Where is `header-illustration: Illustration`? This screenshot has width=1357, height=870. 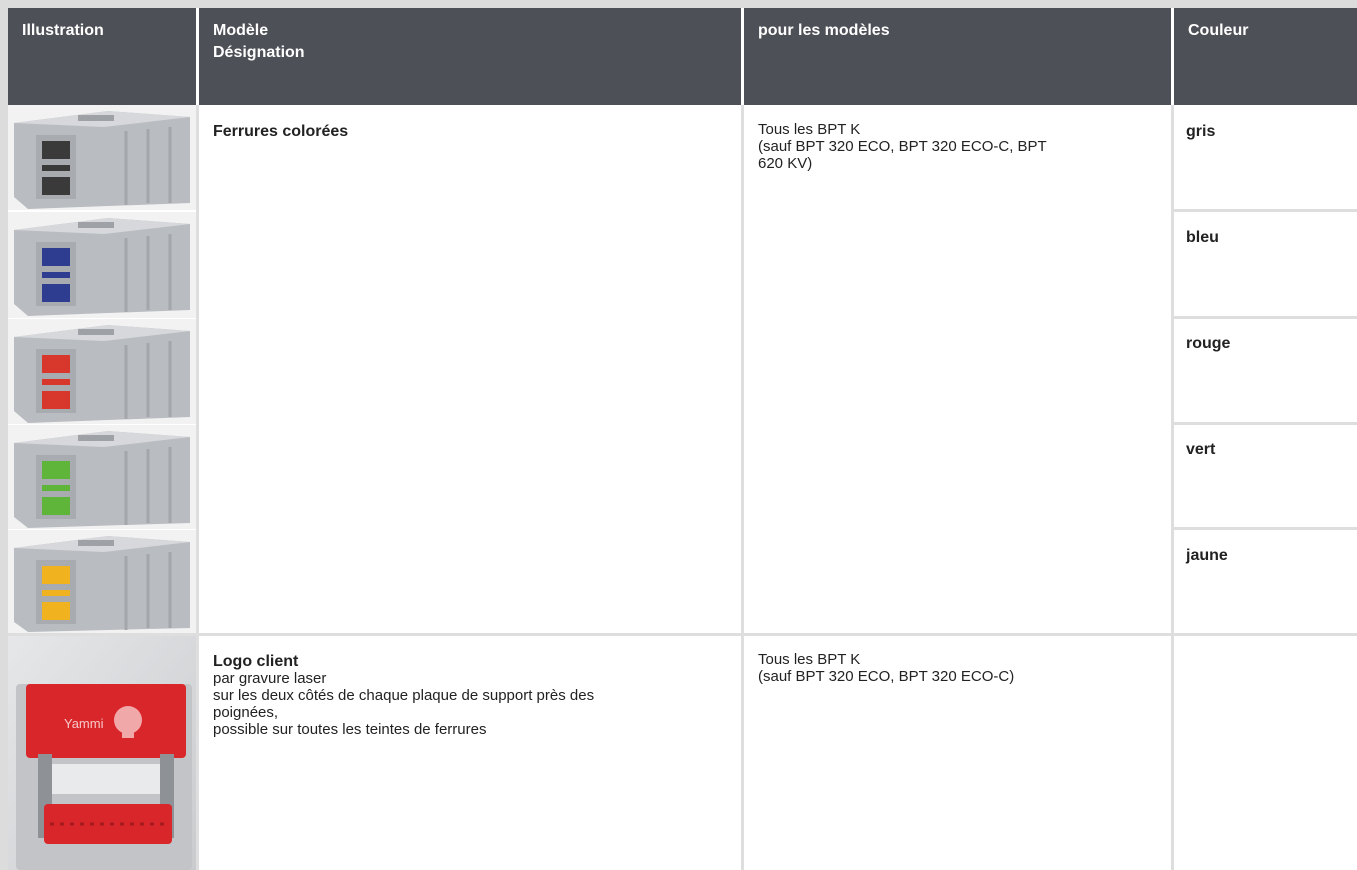 header-illustration: Illustration is located at coordinates (102, 56).